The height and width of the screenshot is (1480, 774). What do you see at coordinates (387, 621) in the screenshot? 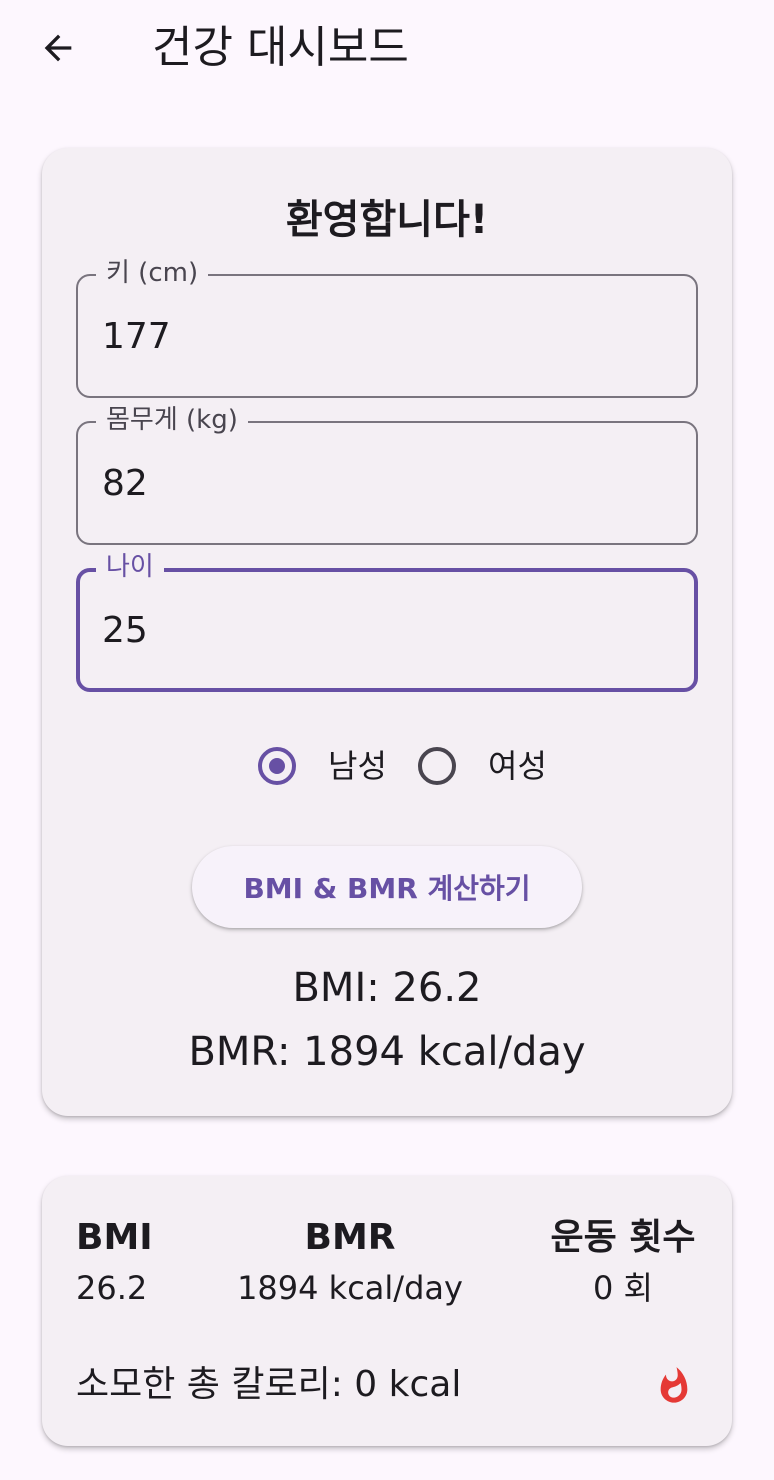
I see `age-field: 나이 25` at bounding box center [387, 621].